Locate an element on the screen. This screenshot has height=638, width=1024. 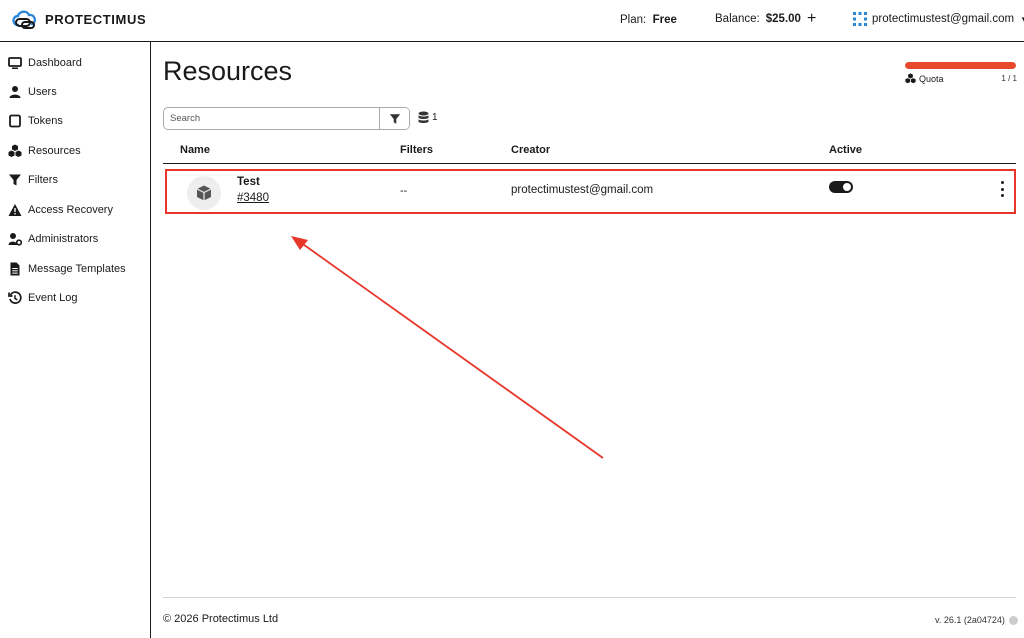
resource-filters: -- is located at coordinates (404, 191).